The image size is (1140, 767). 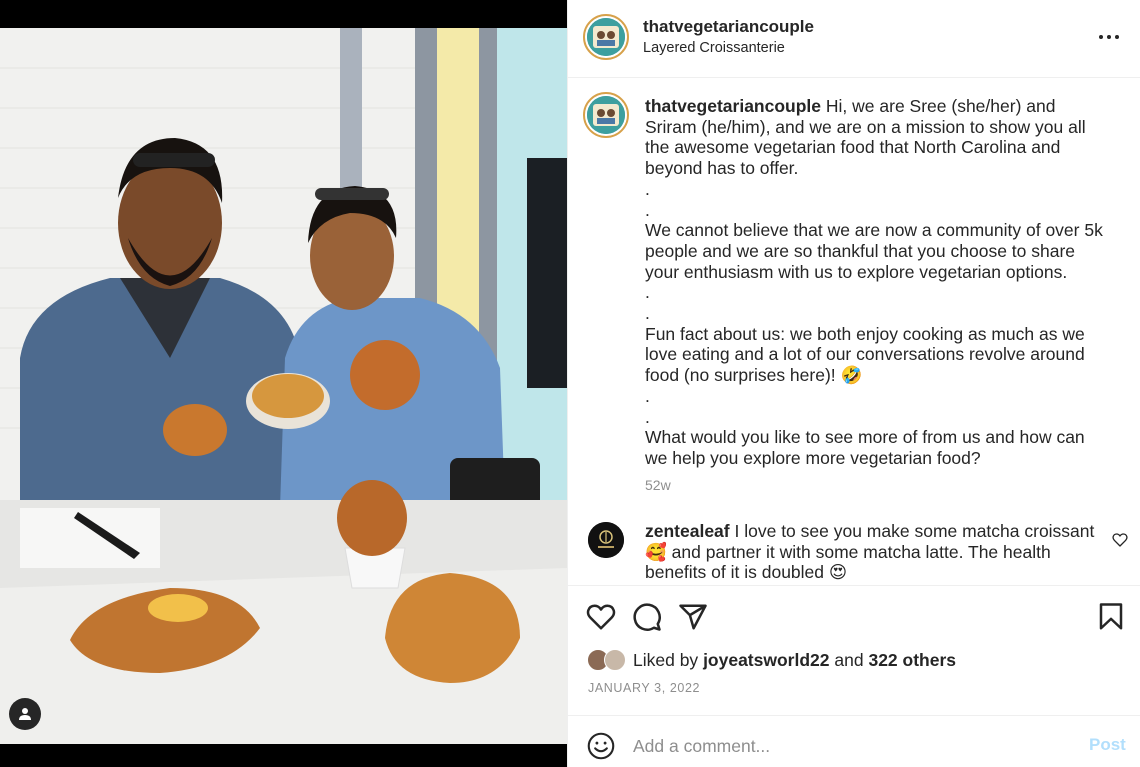 I want to click on likes-count-link: 322 others, so click(x=912, y=660).